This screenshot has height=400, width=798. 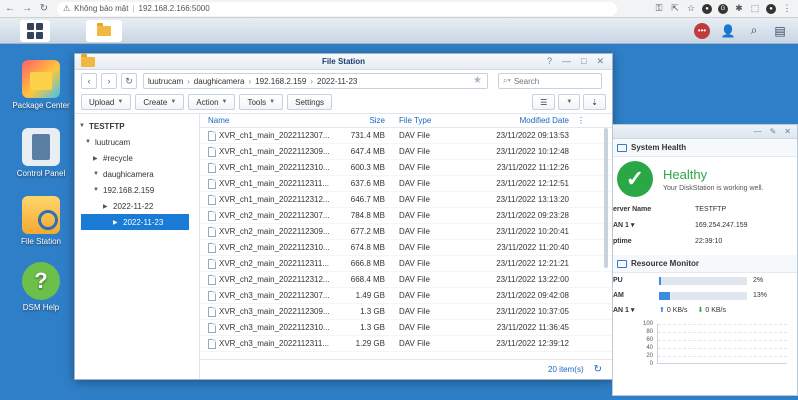 I want to click on file-type: DAV File, so click(x=414, y=295).